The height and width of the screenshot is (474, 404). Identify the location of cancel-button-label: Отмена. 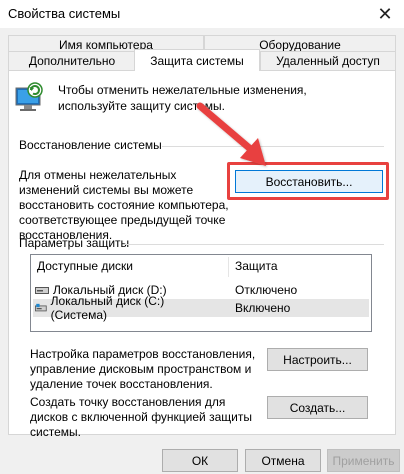
(283, 460).